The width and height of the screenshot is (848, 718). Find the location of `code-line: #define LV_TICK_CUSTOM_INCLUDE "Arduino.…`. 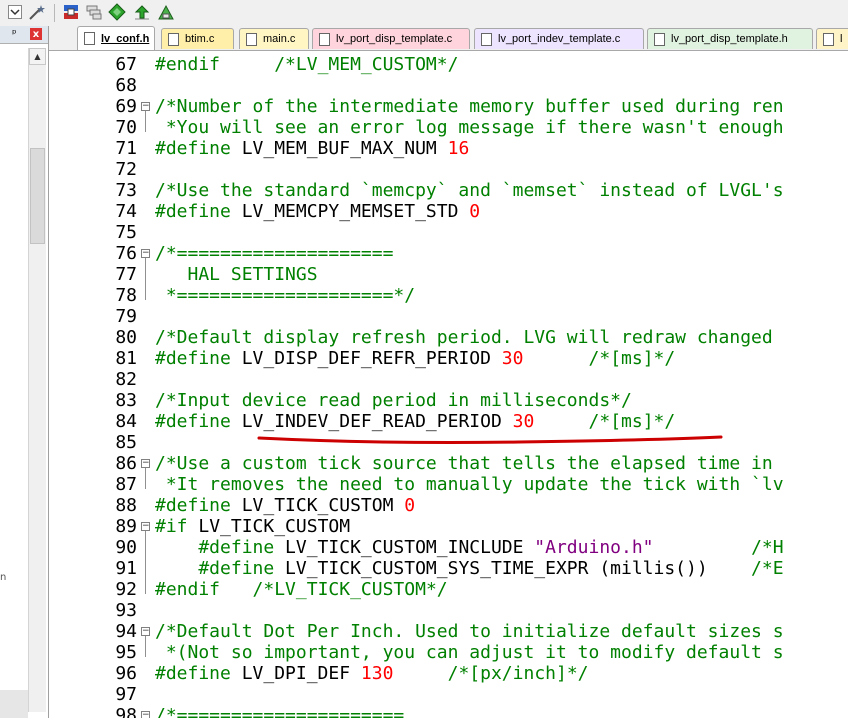

code-line: #define LV_TICK_CUSTOM_INCLUDE "Arduino.… is located at coordinates (469, 547).